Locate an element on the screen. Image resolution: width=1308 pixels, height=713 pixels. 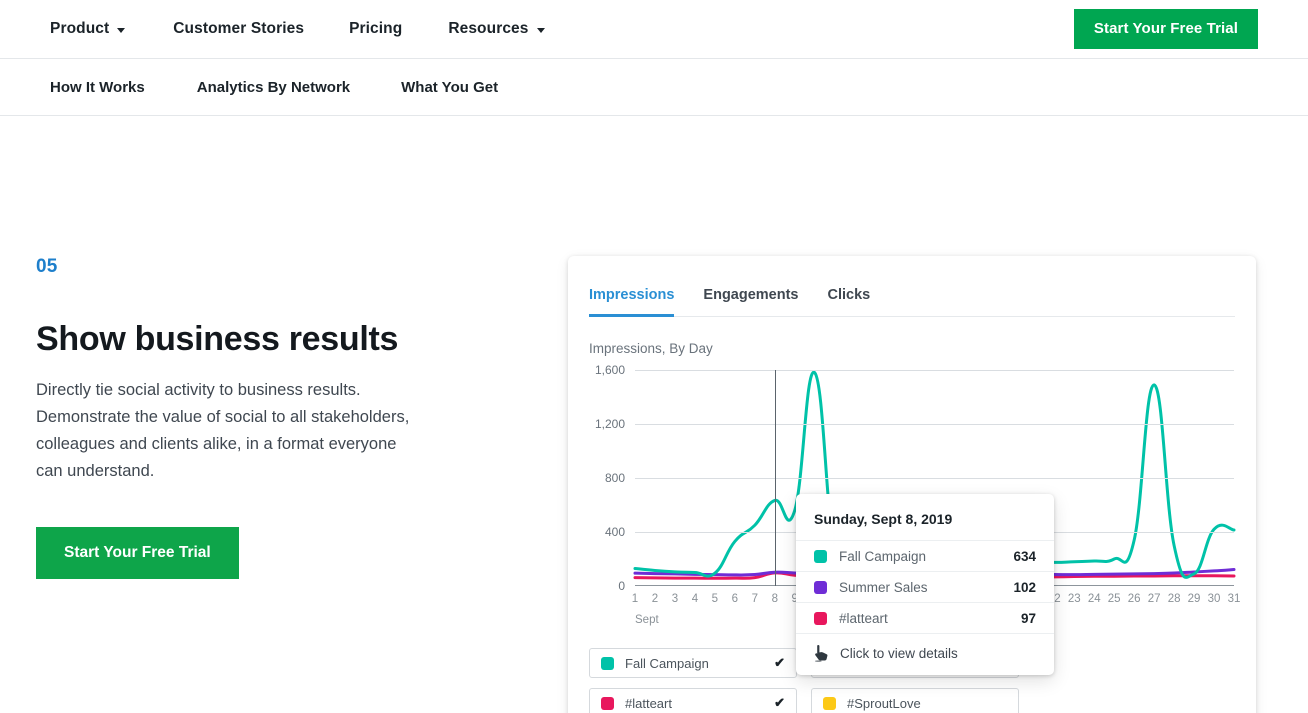
y-axis-tick-label: 0 is located at coordinates (621, 586).